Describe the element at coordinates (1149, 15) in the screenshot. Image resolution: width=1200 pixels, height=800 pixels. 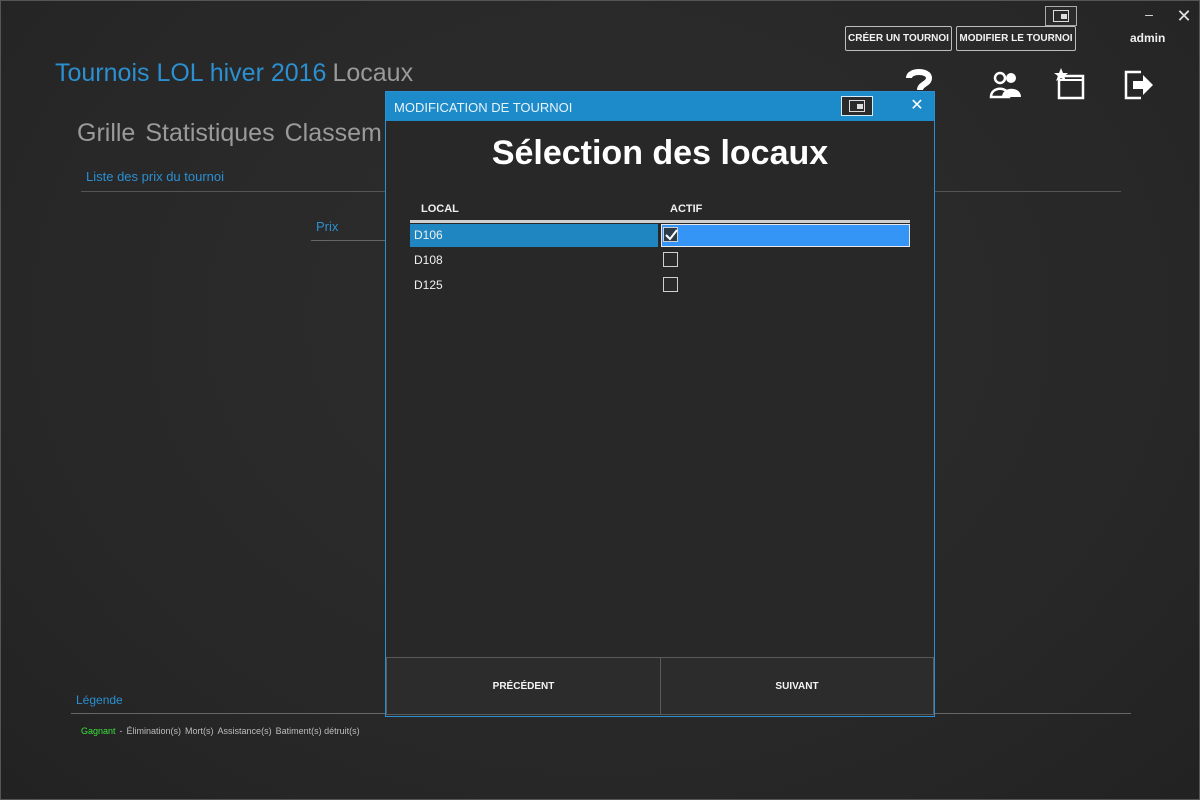
I see `minimize-button: –` at that location.